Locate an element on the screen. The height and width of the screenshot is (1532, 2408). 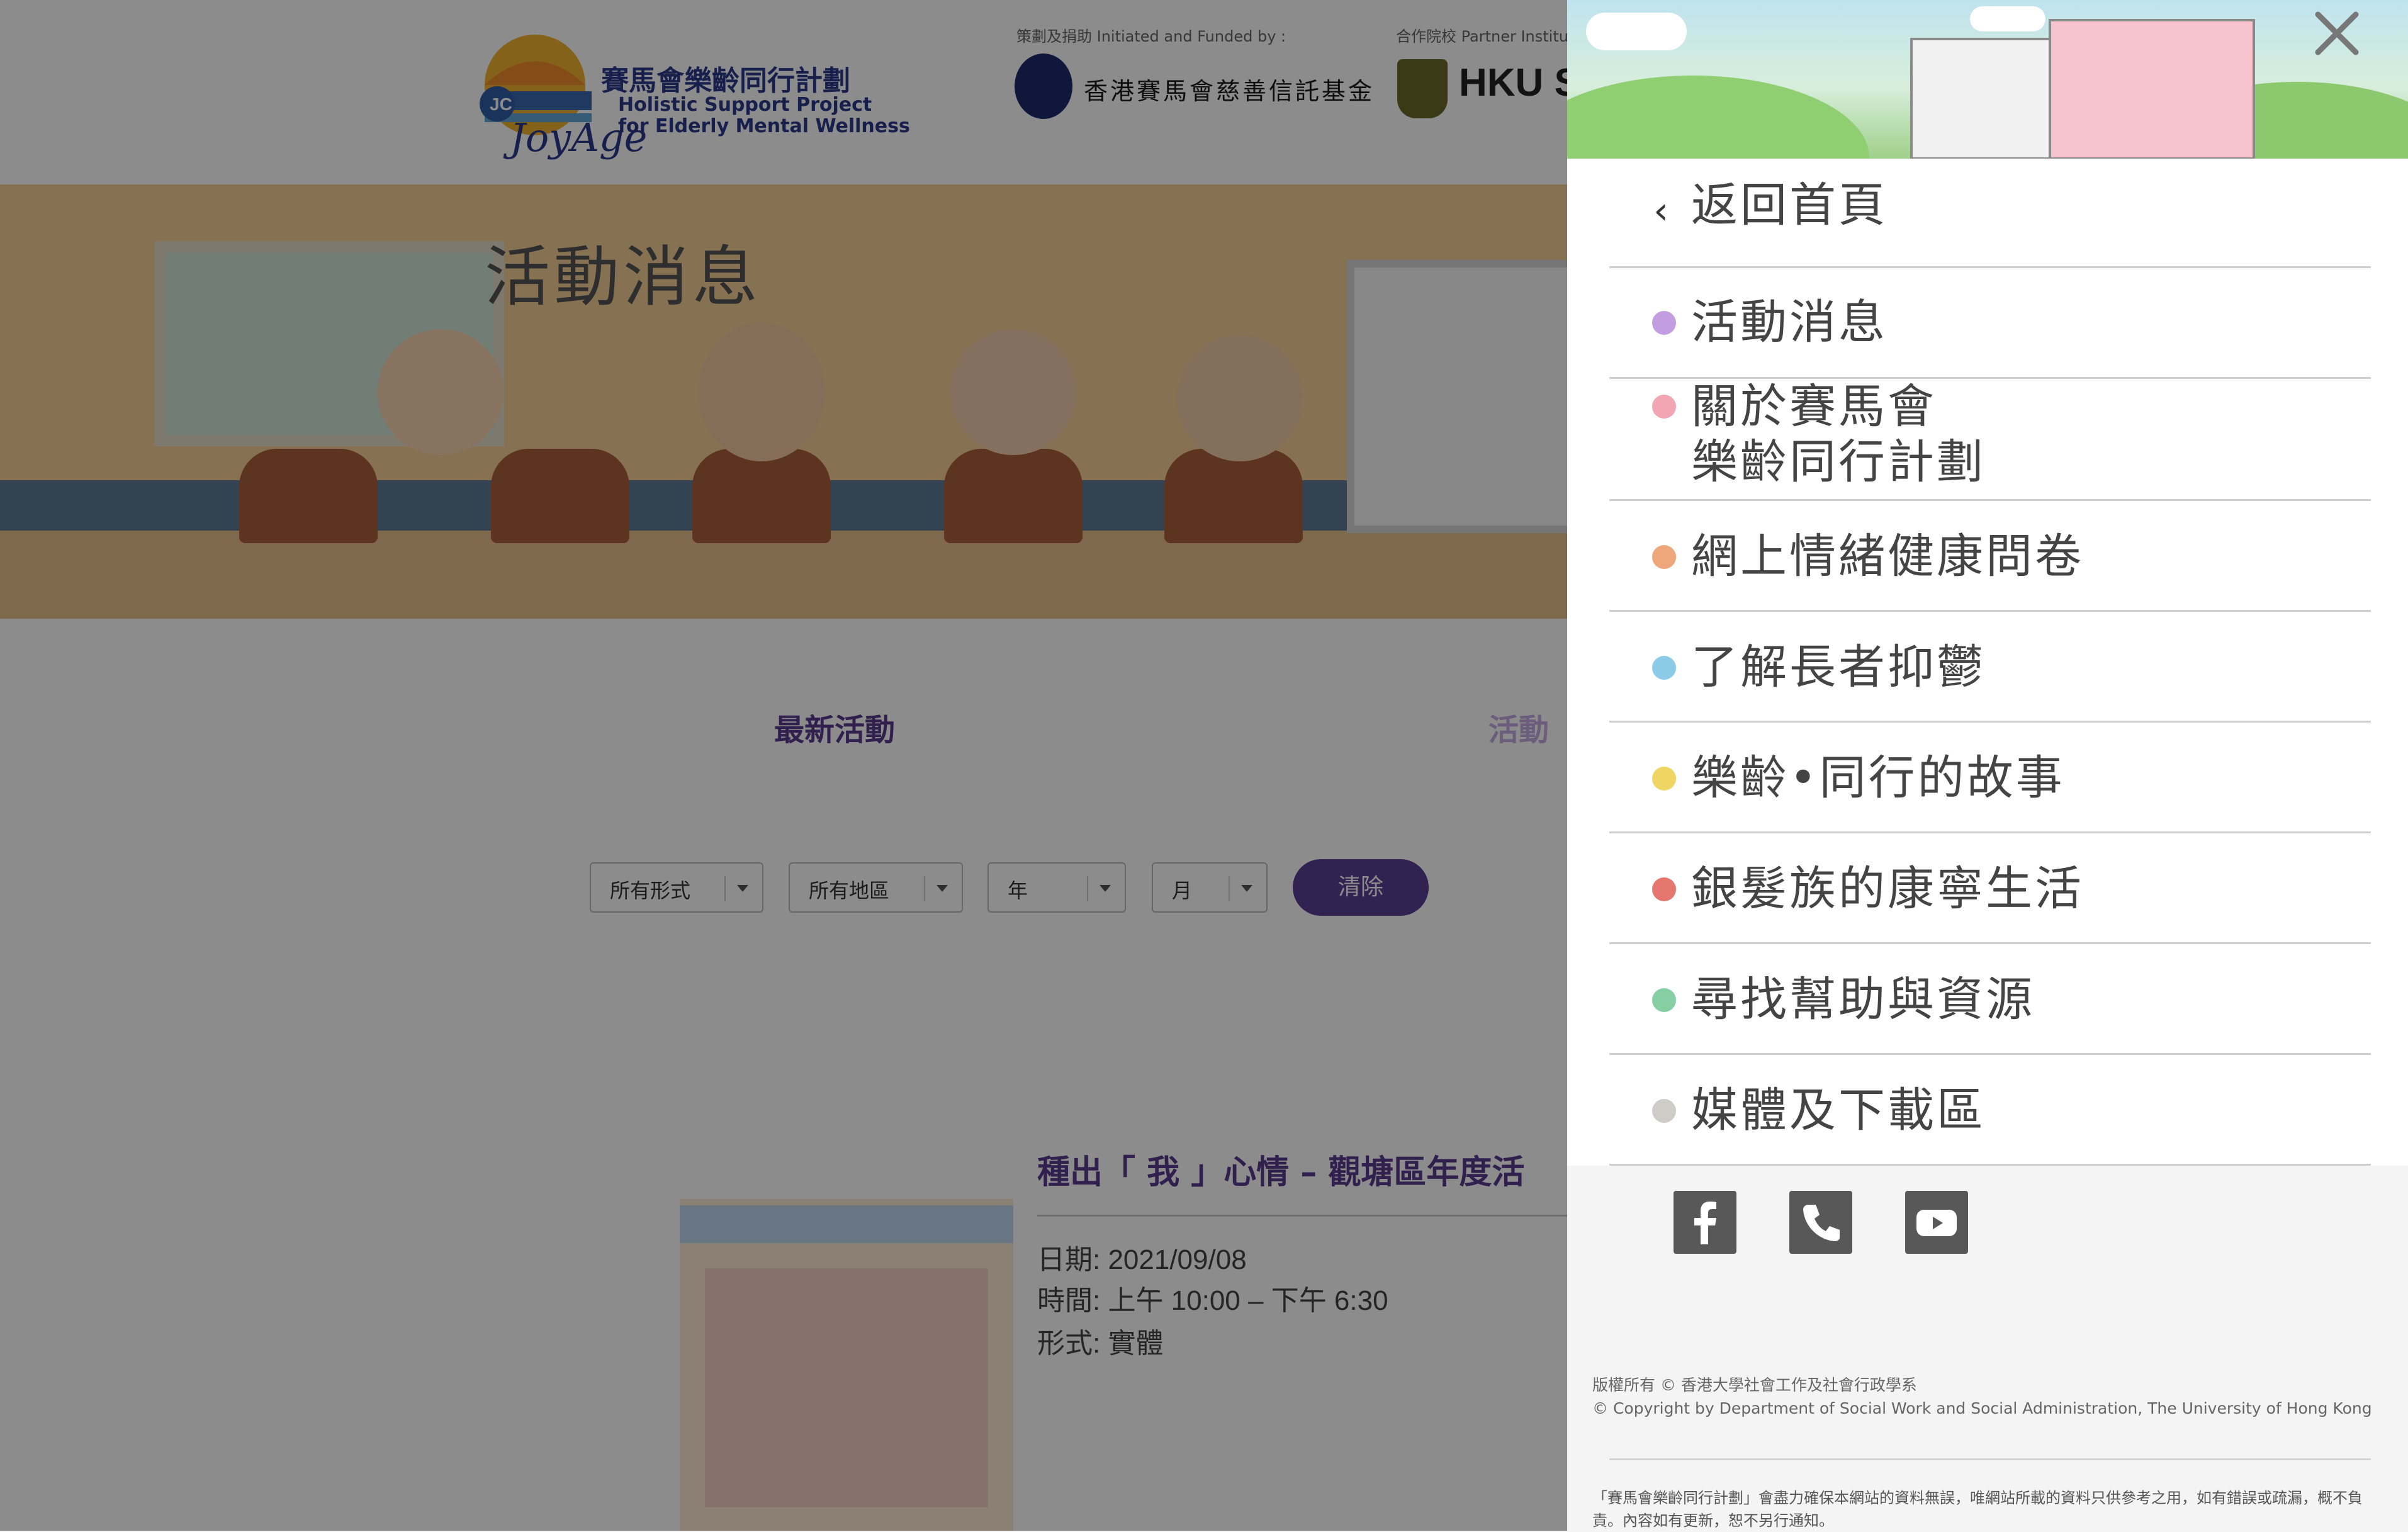
menu-item-label: 了解長者抑鬱 is located at coordinates (1838, 667).